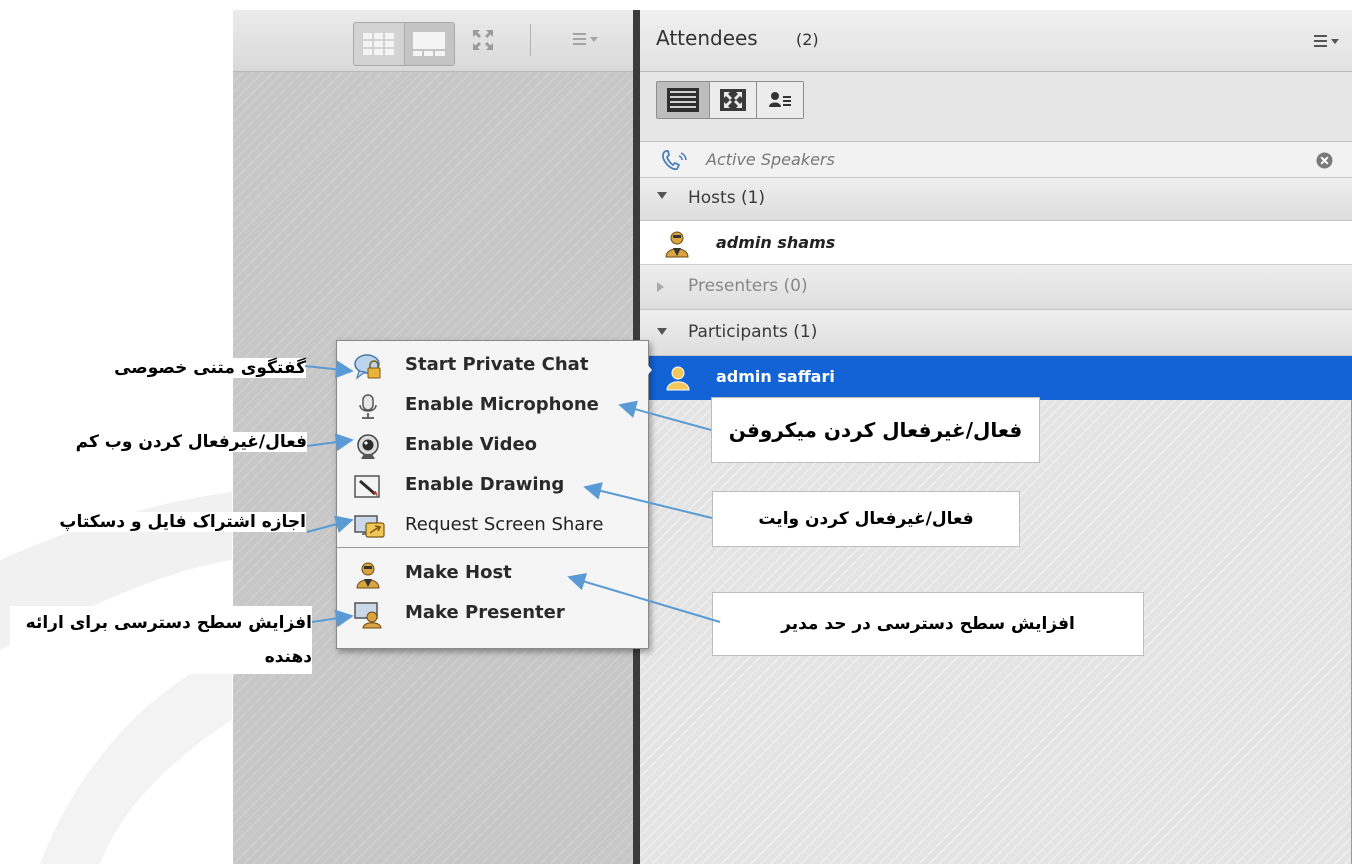 Image resolution: width=1352 pixels, height=864 pixels. What do you see at coordinates (928, 624) in the screenshot?
I see `callout-make-host: افزایش سطح دسترسی در حد مدیر` at bounding box center [928, 624].